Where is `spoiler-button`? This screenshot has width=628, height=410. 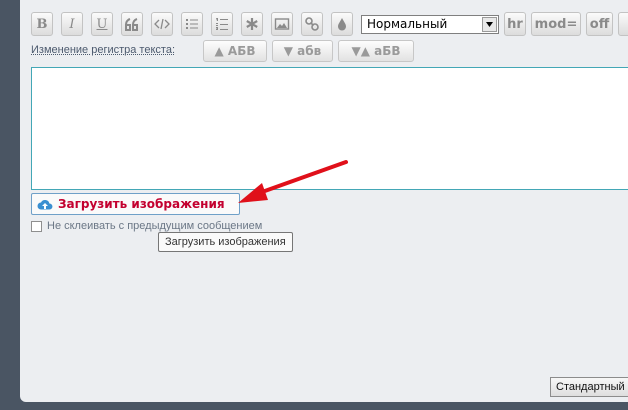 spoiler-button is located at coordinates (252, 24).